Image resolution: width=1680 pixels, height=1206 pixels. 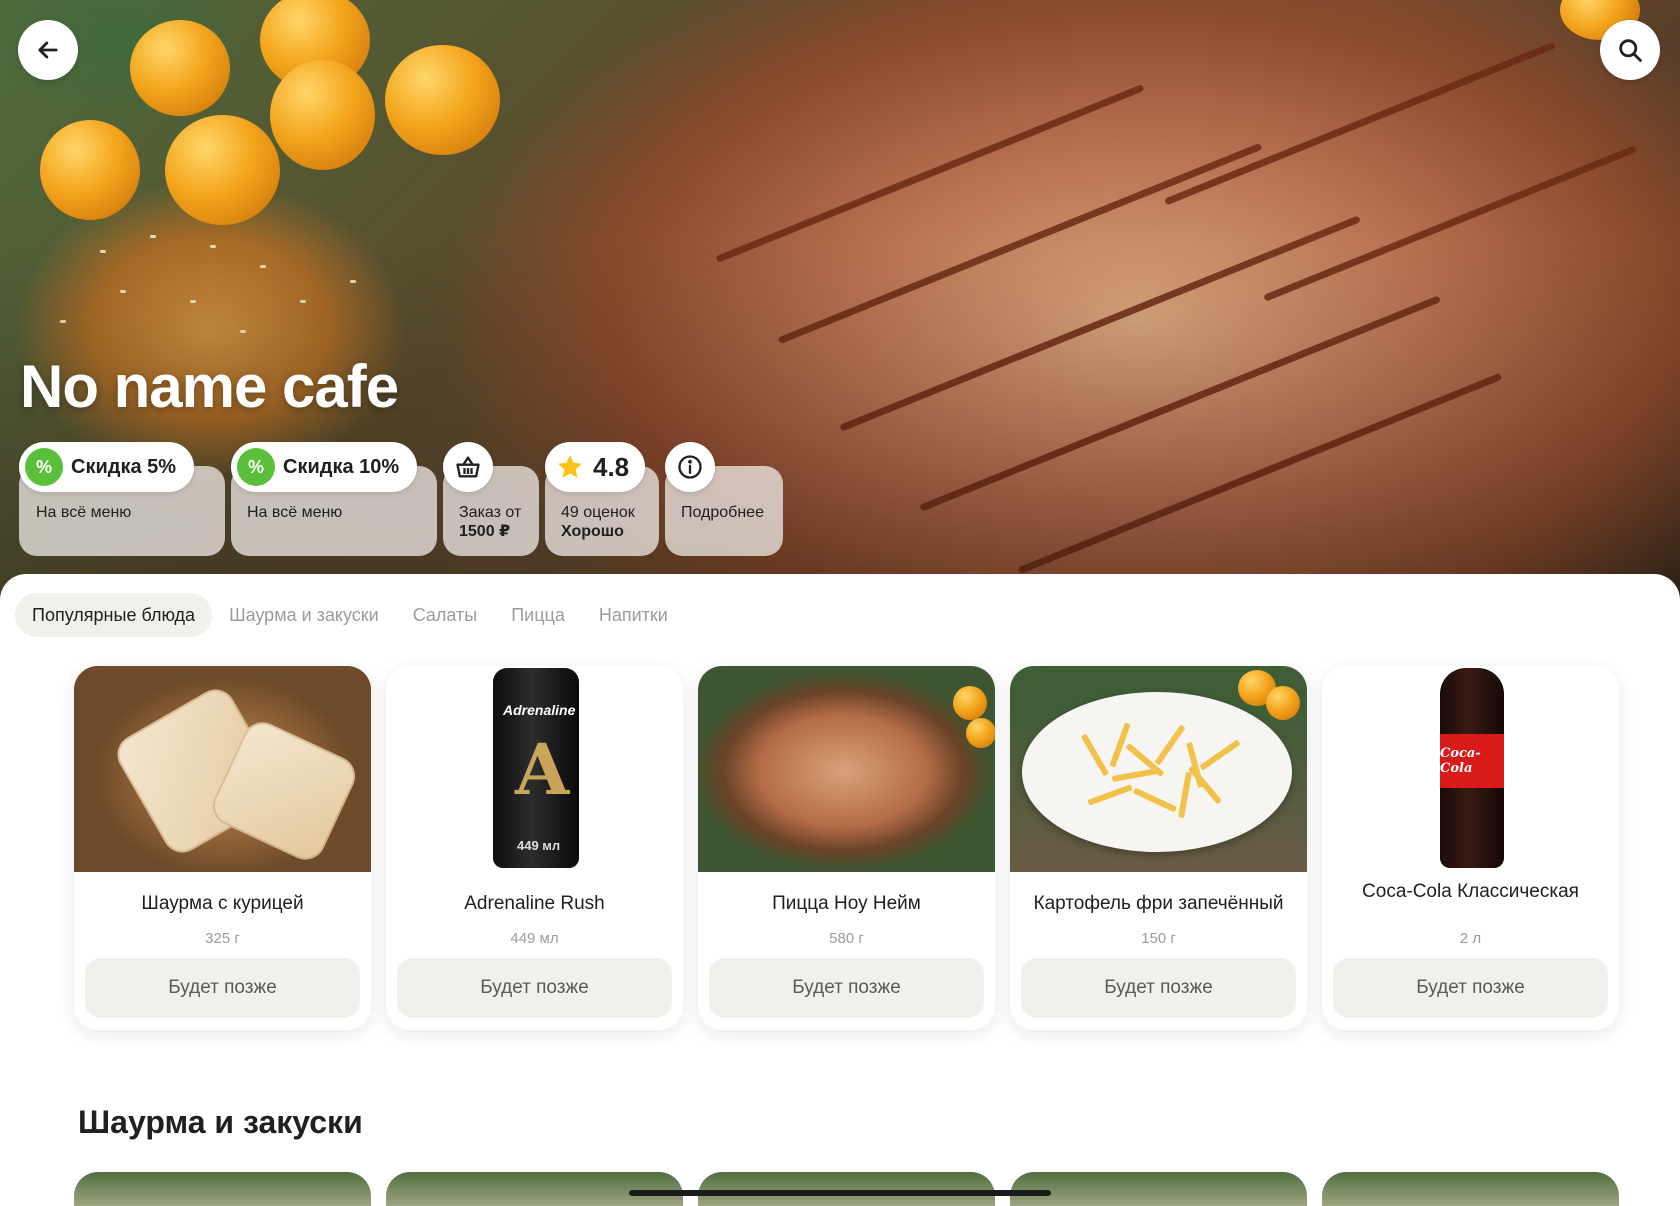 I want to click on discount-5-pill: % Скидка 5%, so click(x=107, y=467).